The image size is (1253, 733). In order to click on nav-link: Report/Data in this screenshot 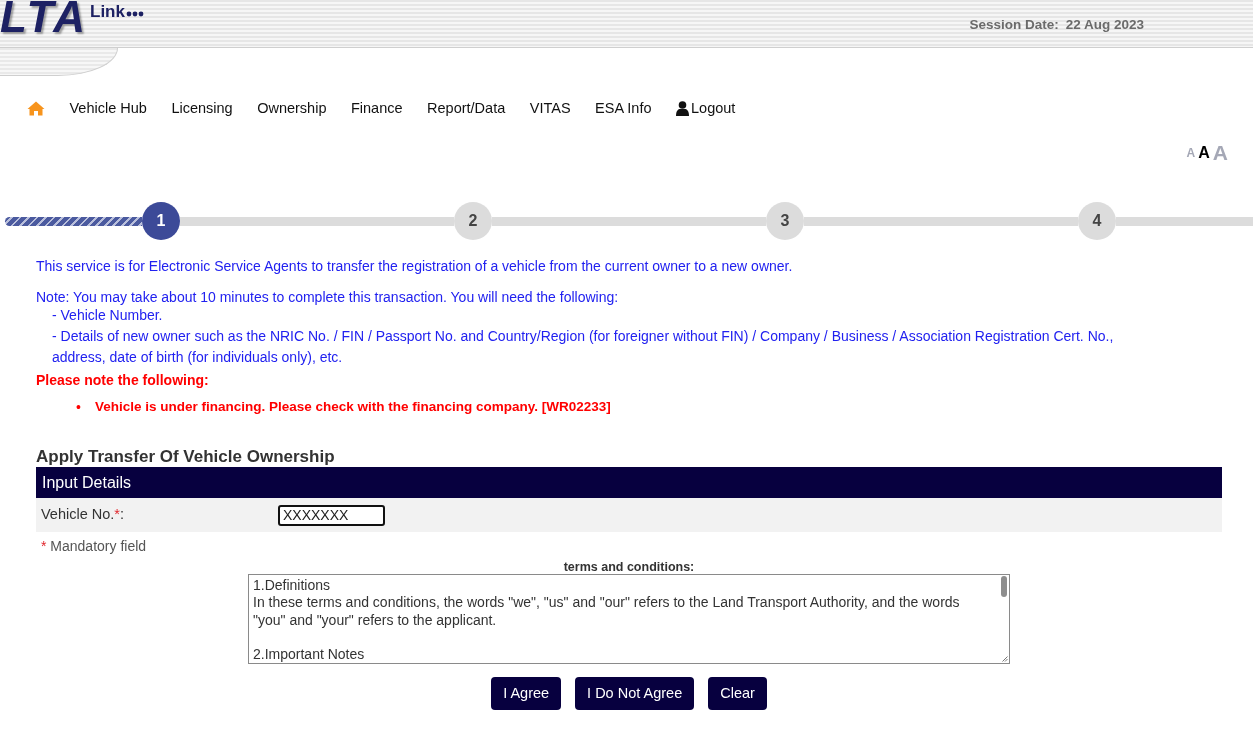, I will do `click(466, 108)`.